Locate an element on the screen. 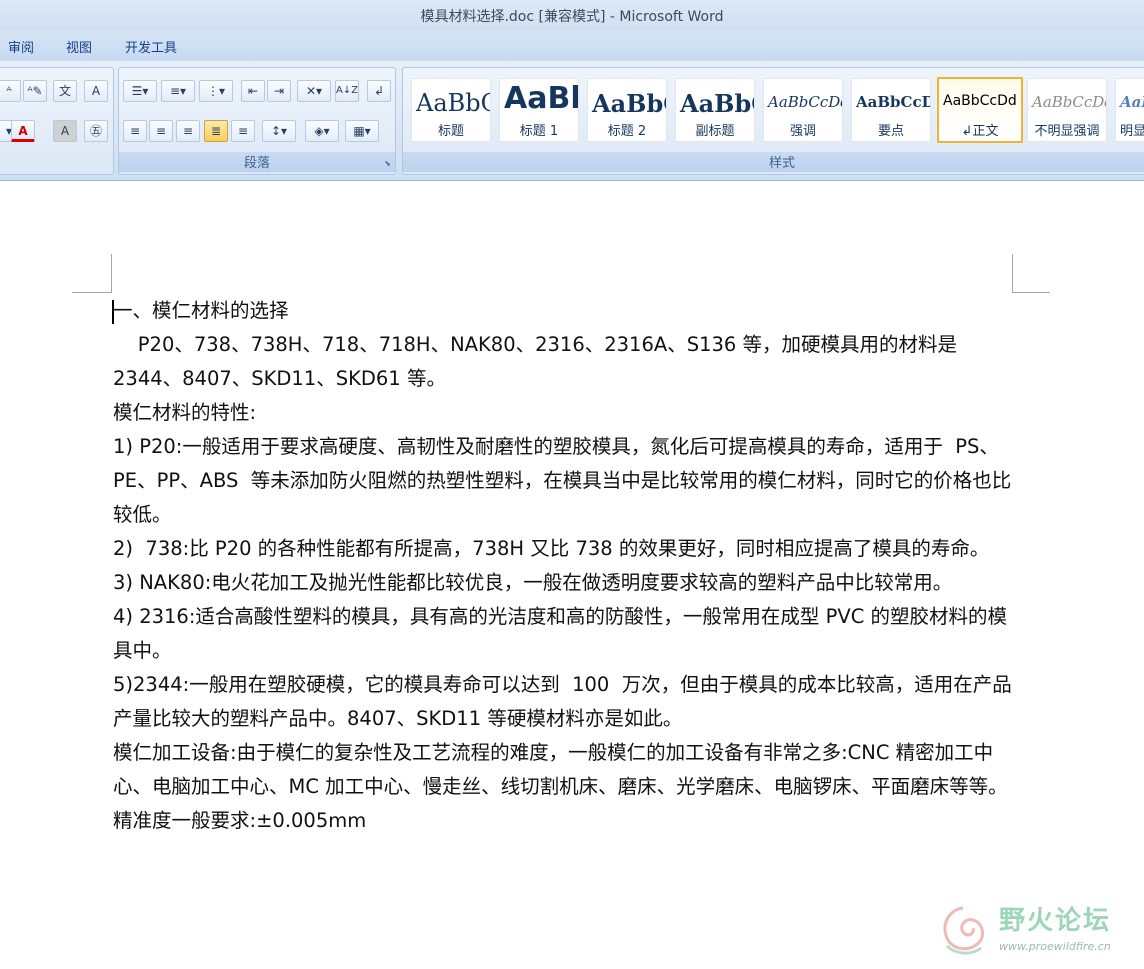 The width and height of the screenshot is (1144, 969). tab-review: 审阅 is located at coordinates (21, 46).